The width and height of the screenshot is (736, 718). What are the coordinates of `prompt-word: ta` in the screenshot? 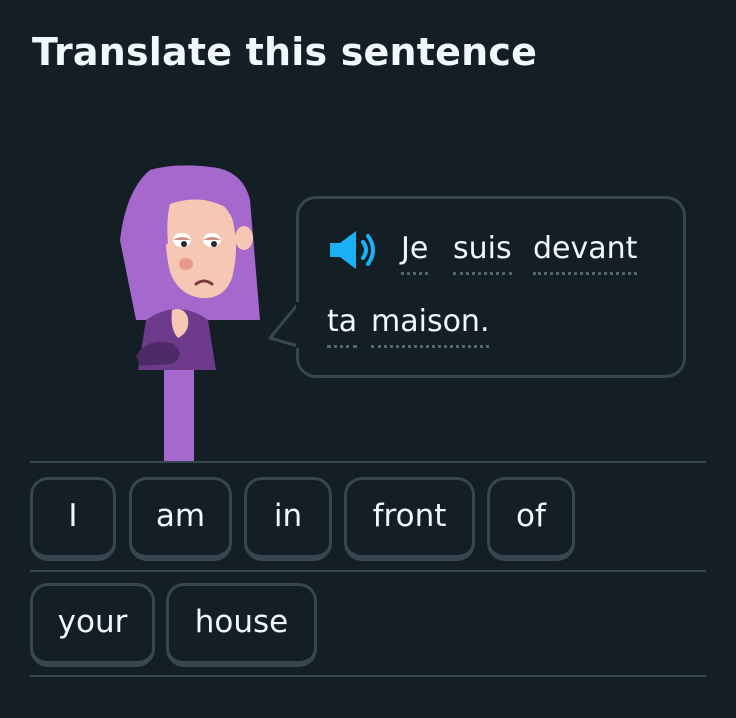 It's located at (342, 326).